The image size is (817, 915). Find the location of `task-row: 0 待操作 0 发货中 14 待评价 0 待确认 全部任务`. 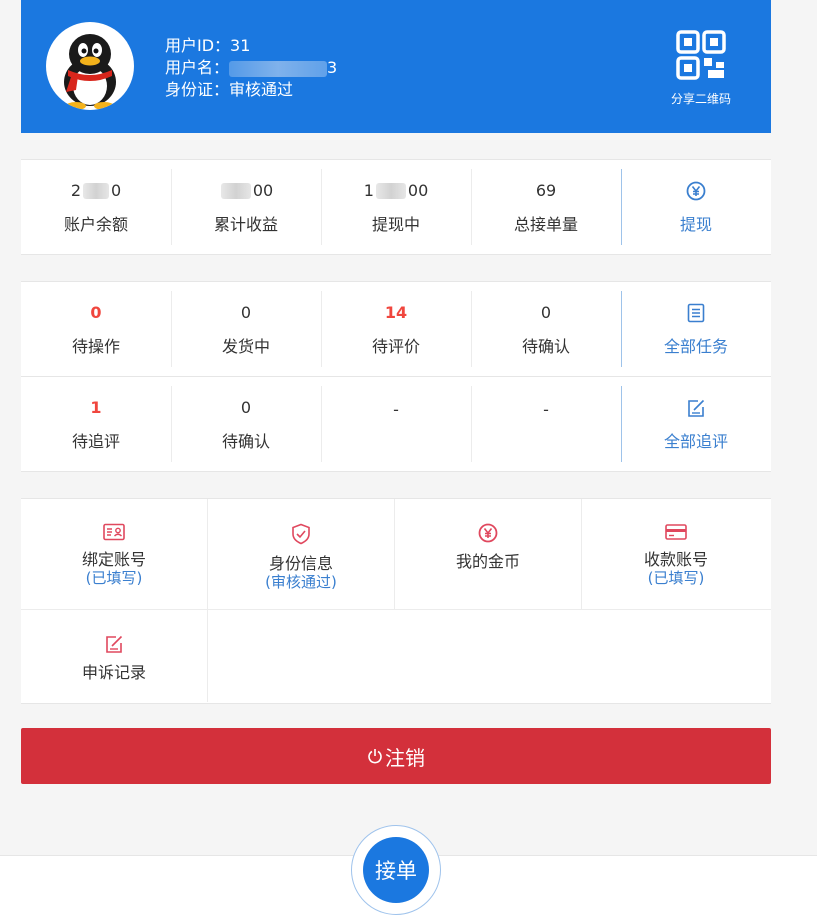

task-row: 0 待操作 0 发货中 14 待评价 0 待确认 全部任务 is located at coordinates (396, 329).